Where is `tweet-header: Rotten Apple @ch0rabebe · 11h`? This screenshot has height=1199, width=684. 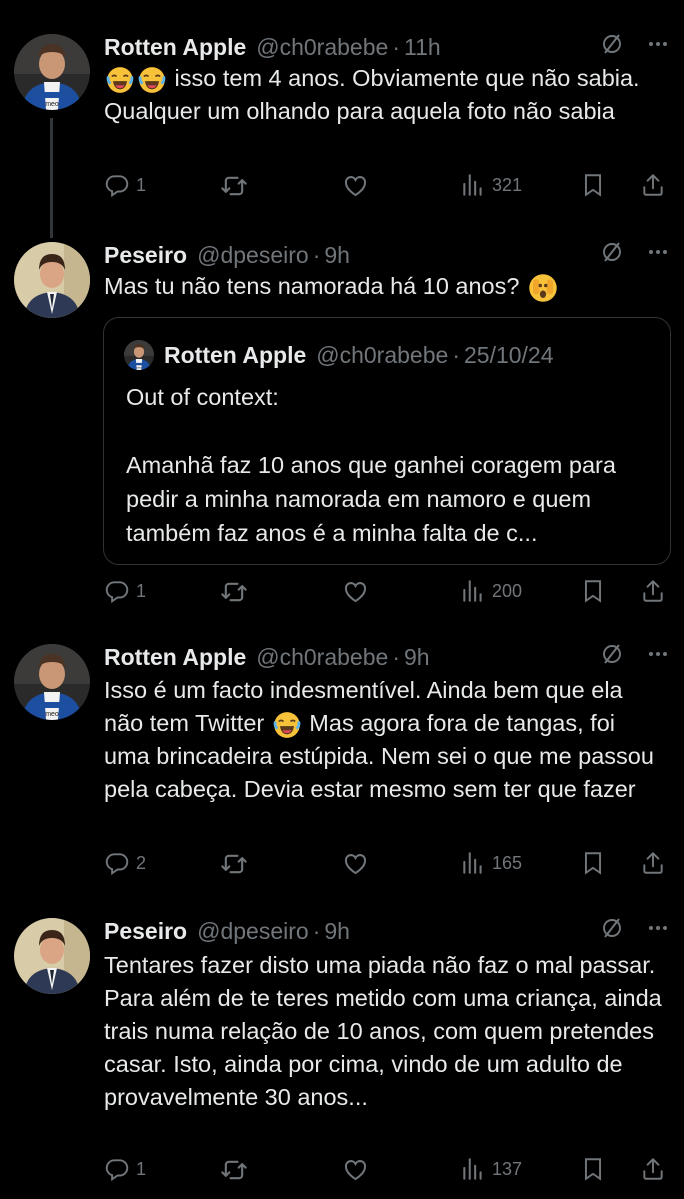 tweet-header: Rotten Apple @ch0rabebe · 11h is located at coordinates (389, 47).